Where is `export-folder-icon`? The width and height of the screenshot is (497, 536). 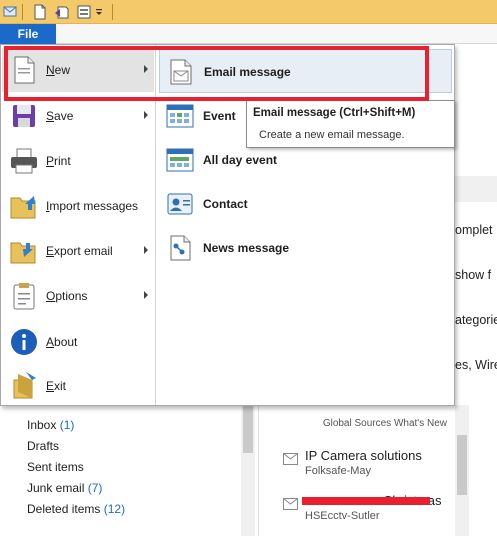
export-folder-icon is located at coordinates (23, 253).